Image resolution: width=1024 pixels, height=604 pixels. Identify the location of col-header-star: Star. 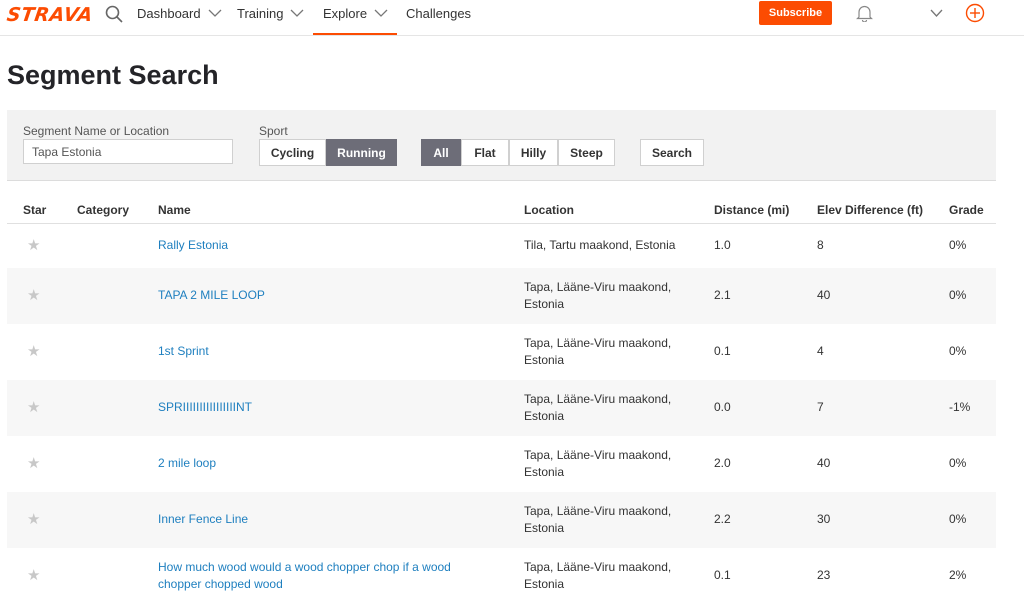
(42, 210).